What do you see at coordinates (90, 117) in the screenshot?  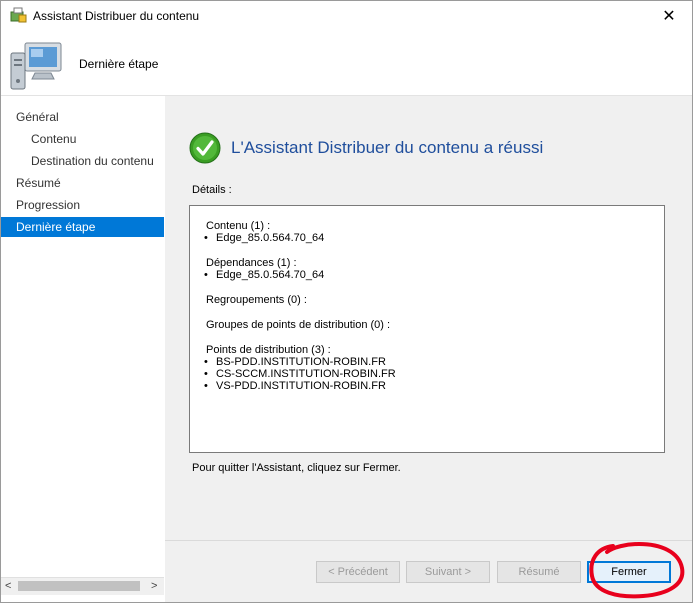 I see `nav-item-general: Général` at bounding box center [90, 117].